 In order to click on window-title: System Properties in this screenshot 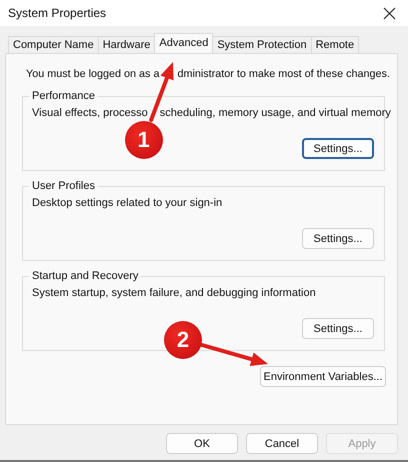, I will do `click(57, 13)`.